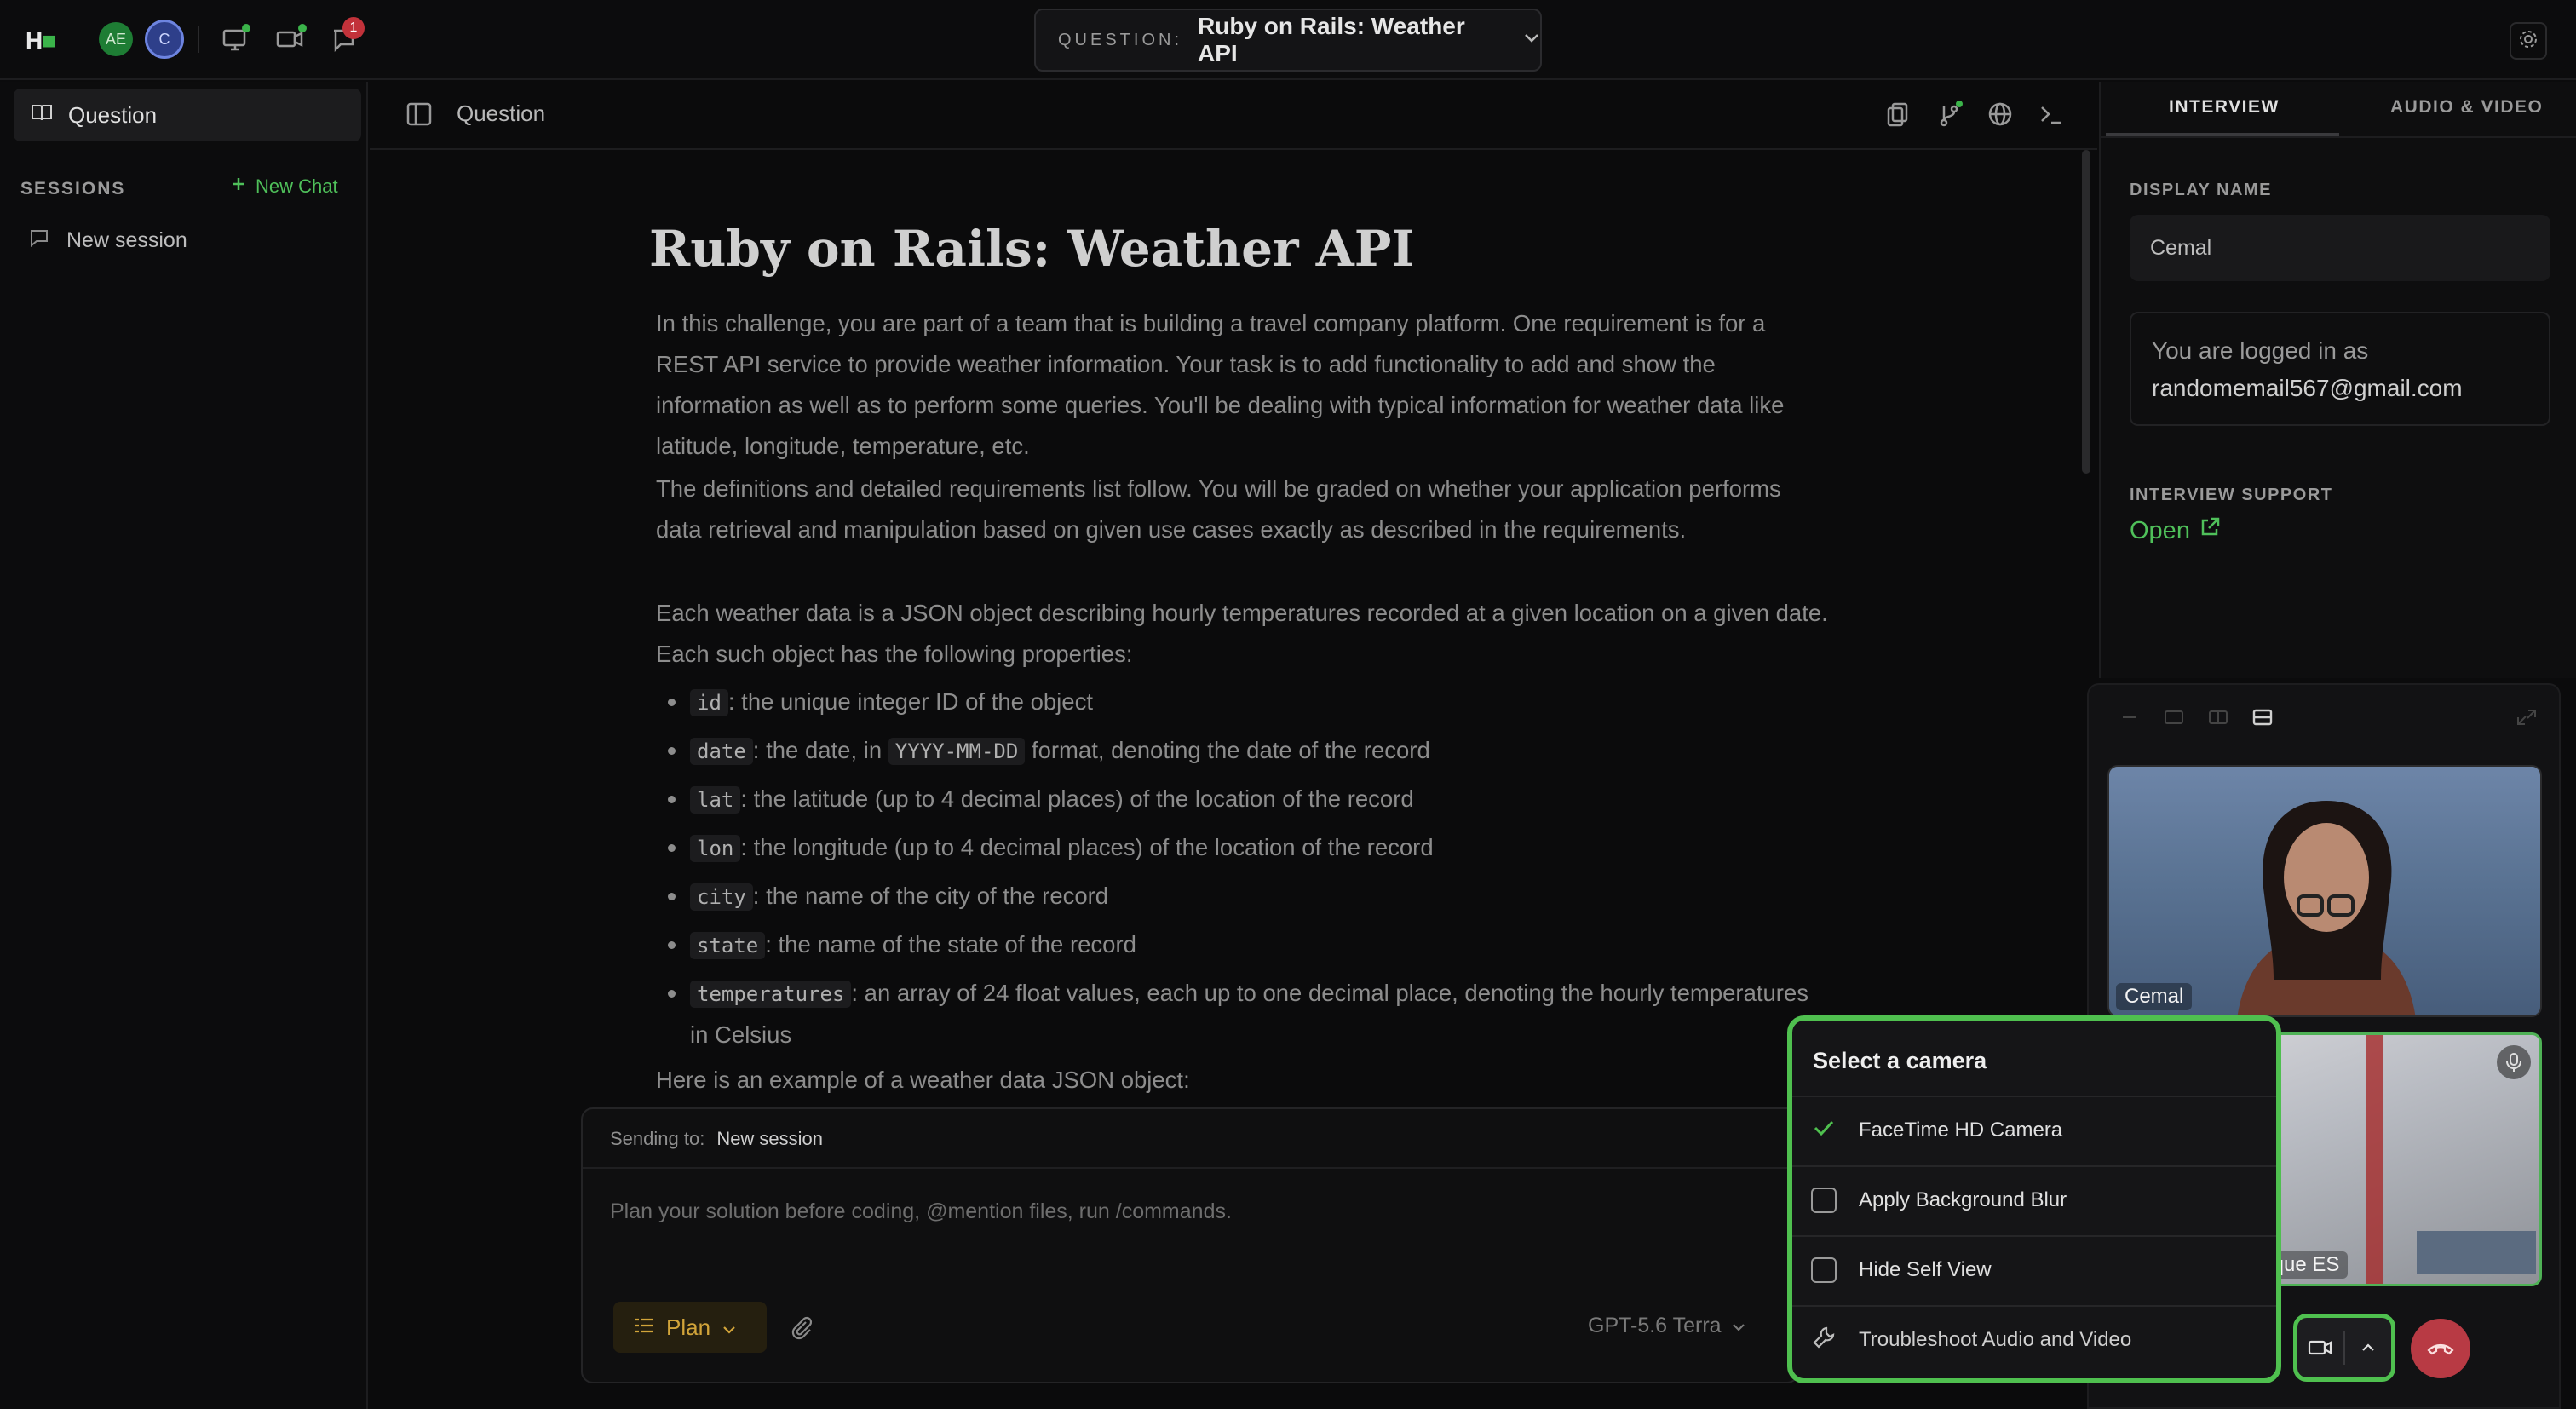 This screenshot has height=1409, width=2576. Describe the element at coordinates (1899, 116) in the screenshot. I see `copy-icon` at that location.